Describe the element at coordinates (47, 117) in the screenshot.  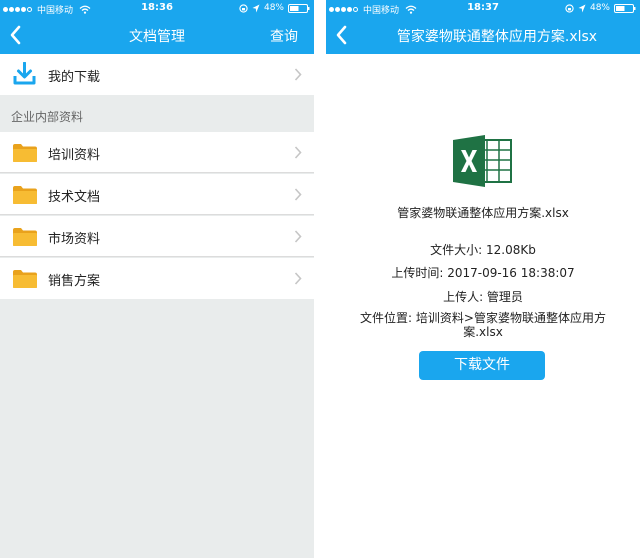
I see `section-header-label: 企业内部资料` at that location.